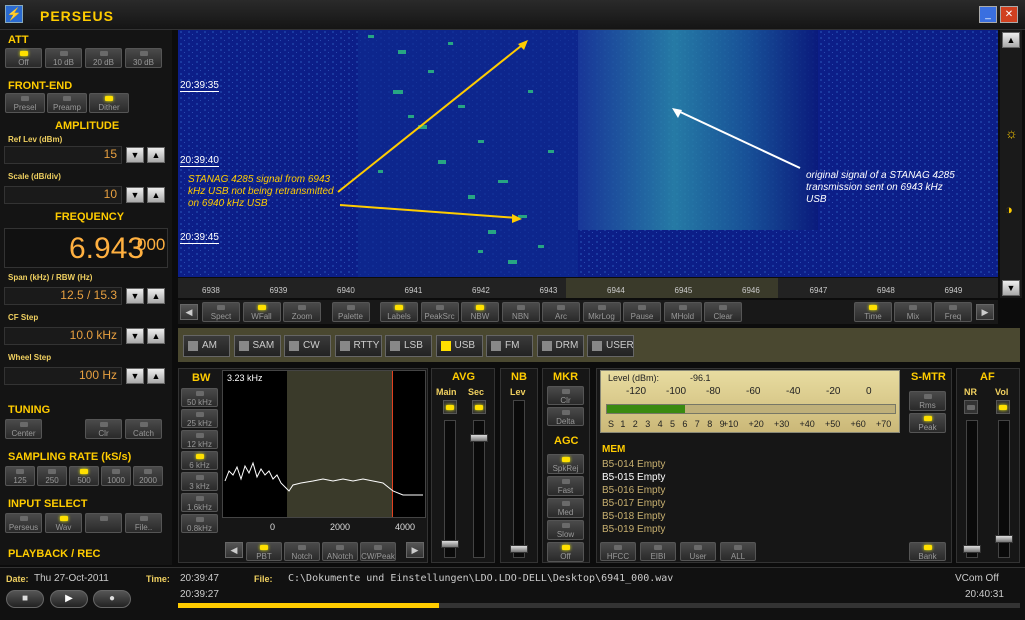  Describe the element at coordinates (257, 346) in the screenshot. I see `mode-button-sam: SAM` at that location.